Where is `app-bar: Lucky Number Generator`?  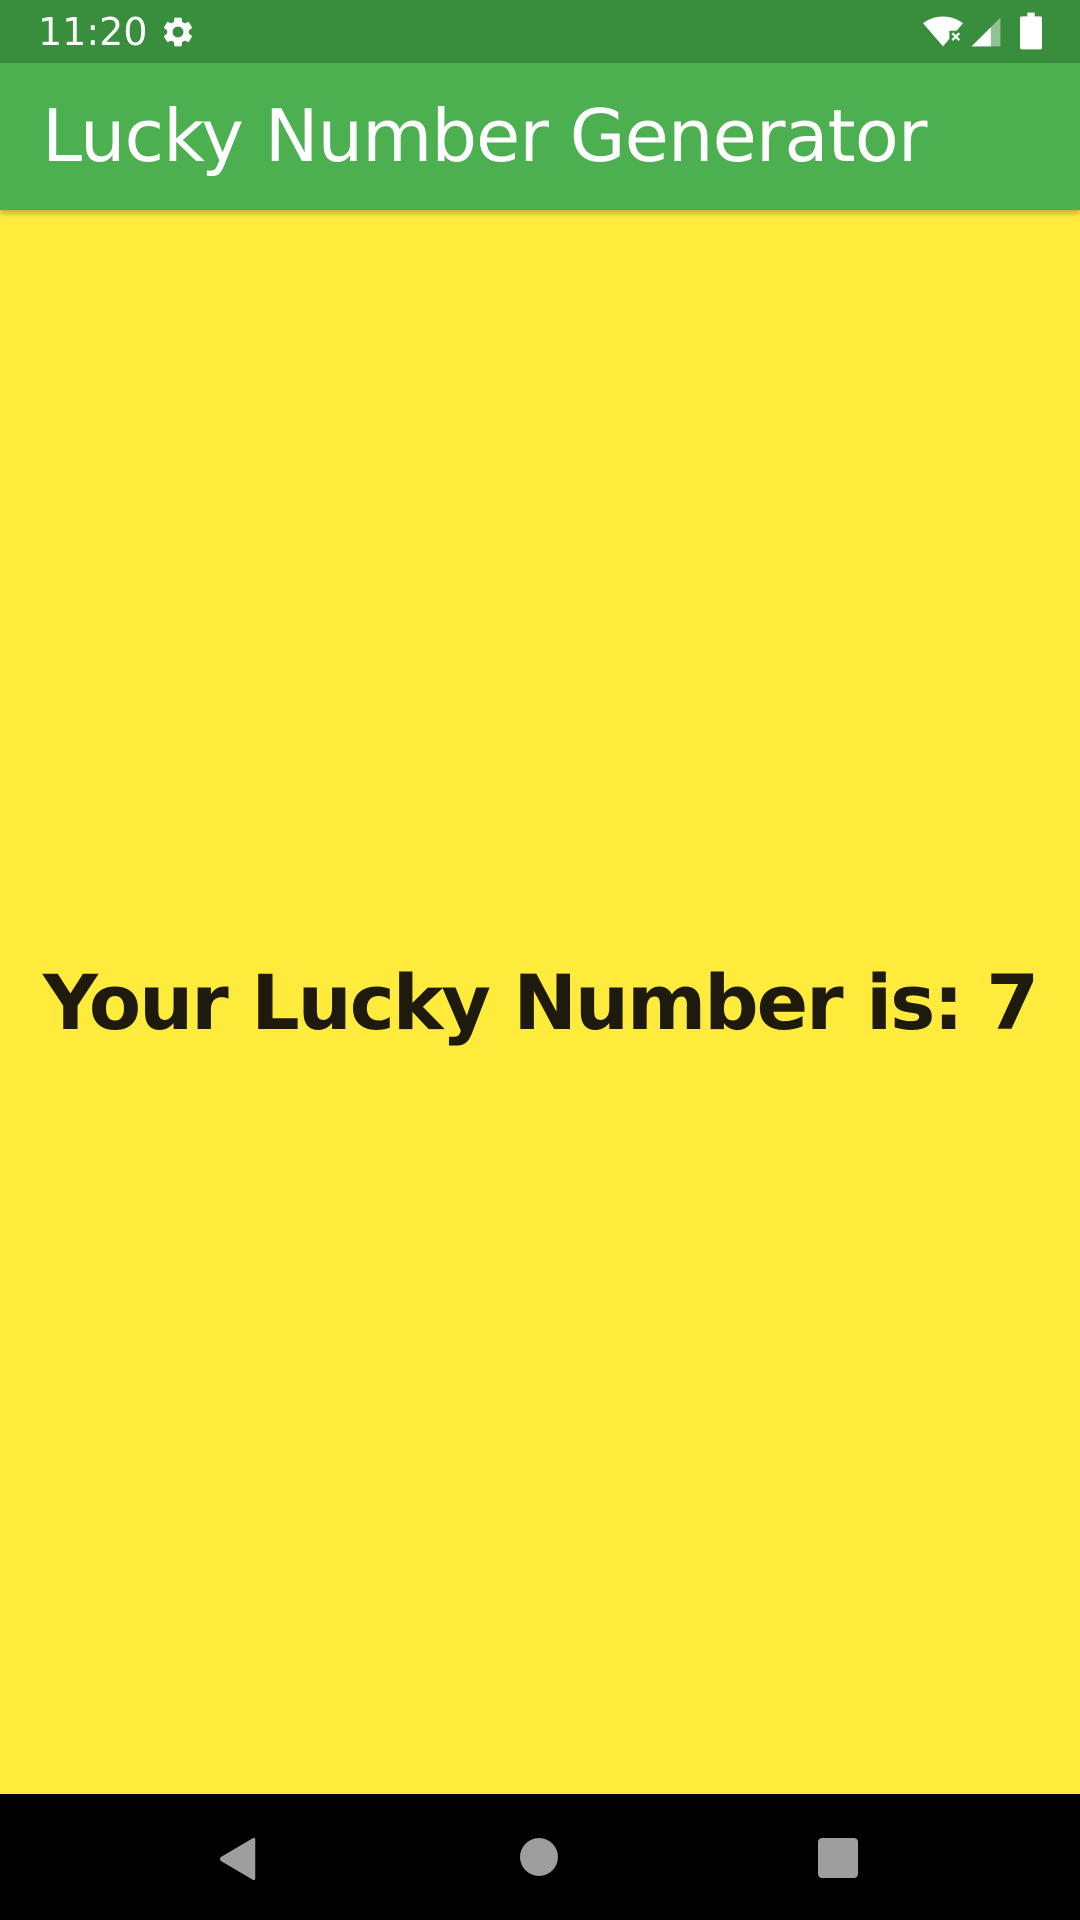 app-bar: Lucky Number Generator is located at coordinates (540, 136).